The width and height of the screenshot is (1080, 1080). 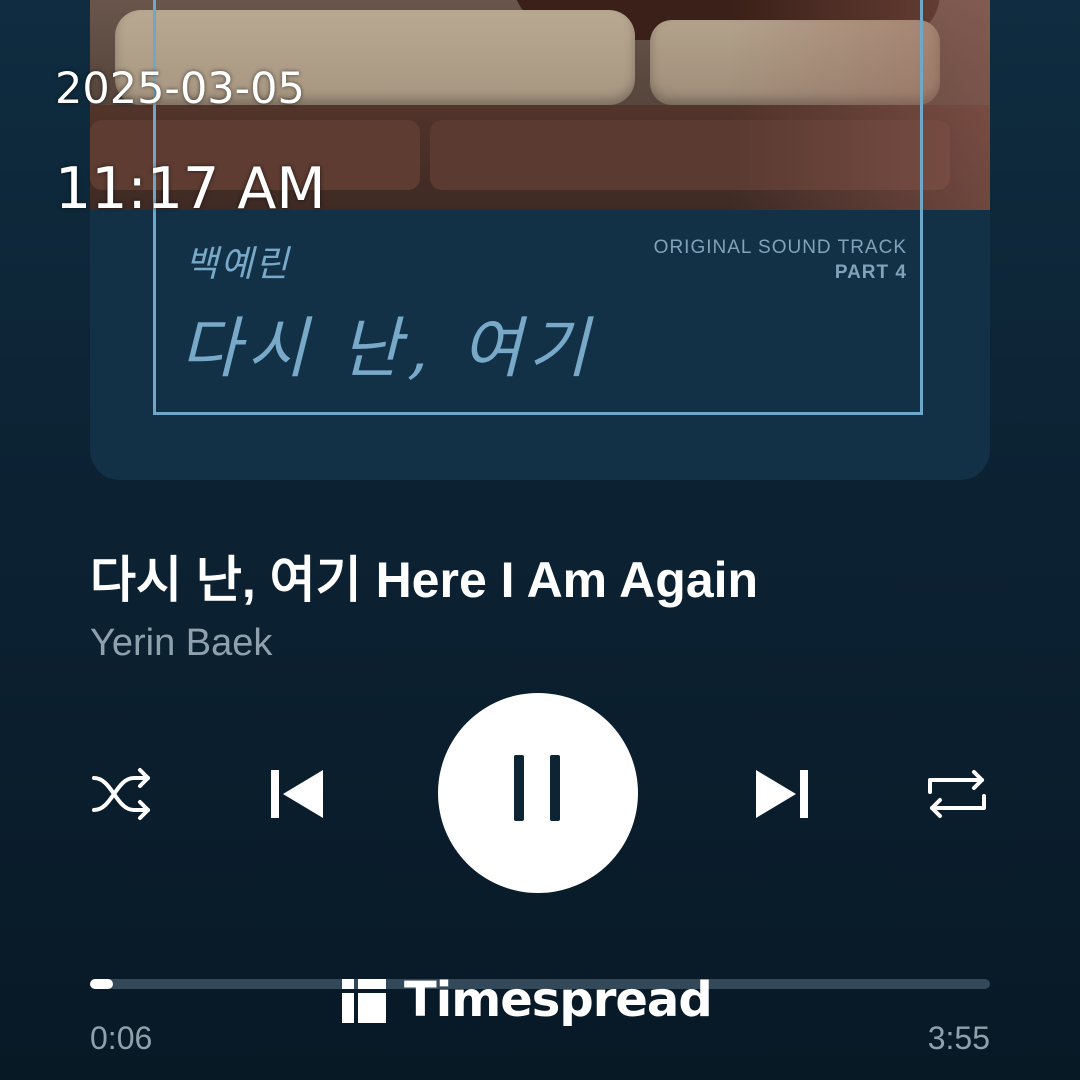 I want to click on watermark: Timespread, so click(x=527, y=1000).